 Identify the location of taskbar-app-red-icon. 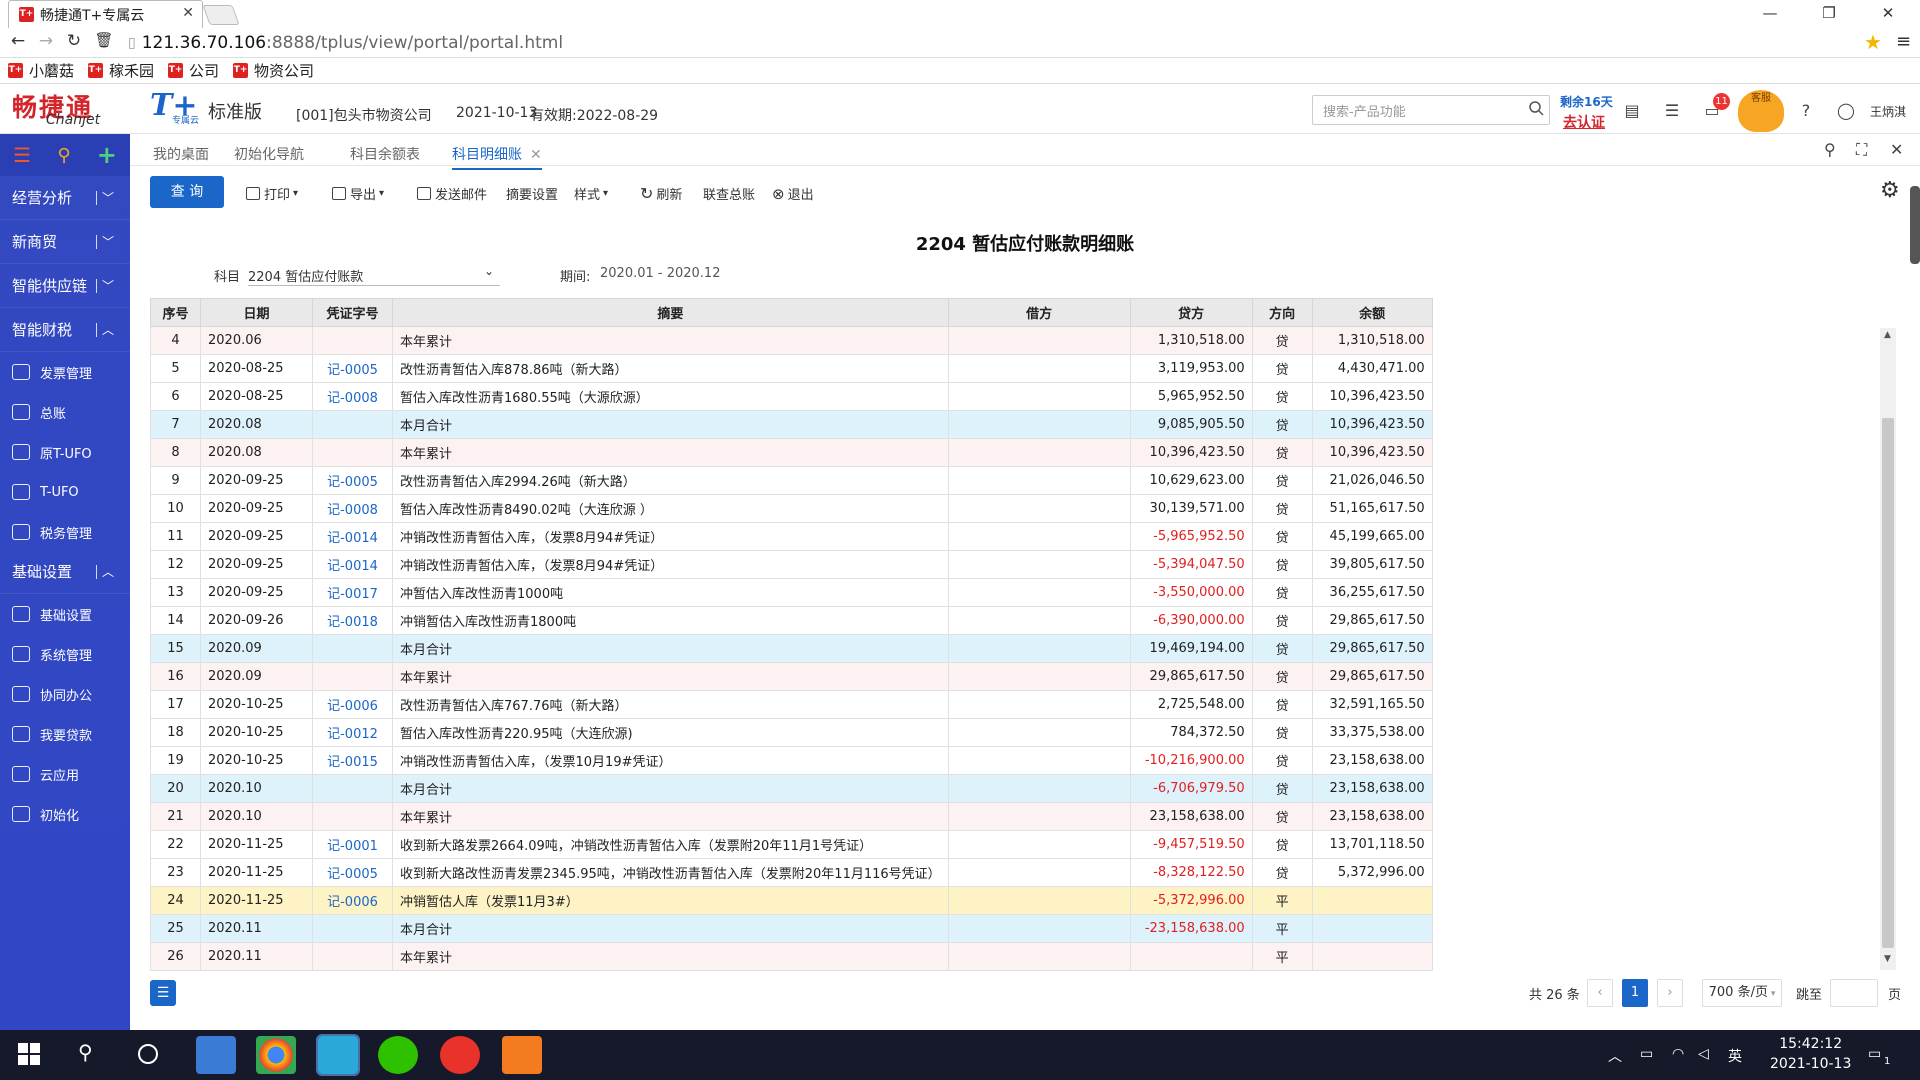
(460, 1055).